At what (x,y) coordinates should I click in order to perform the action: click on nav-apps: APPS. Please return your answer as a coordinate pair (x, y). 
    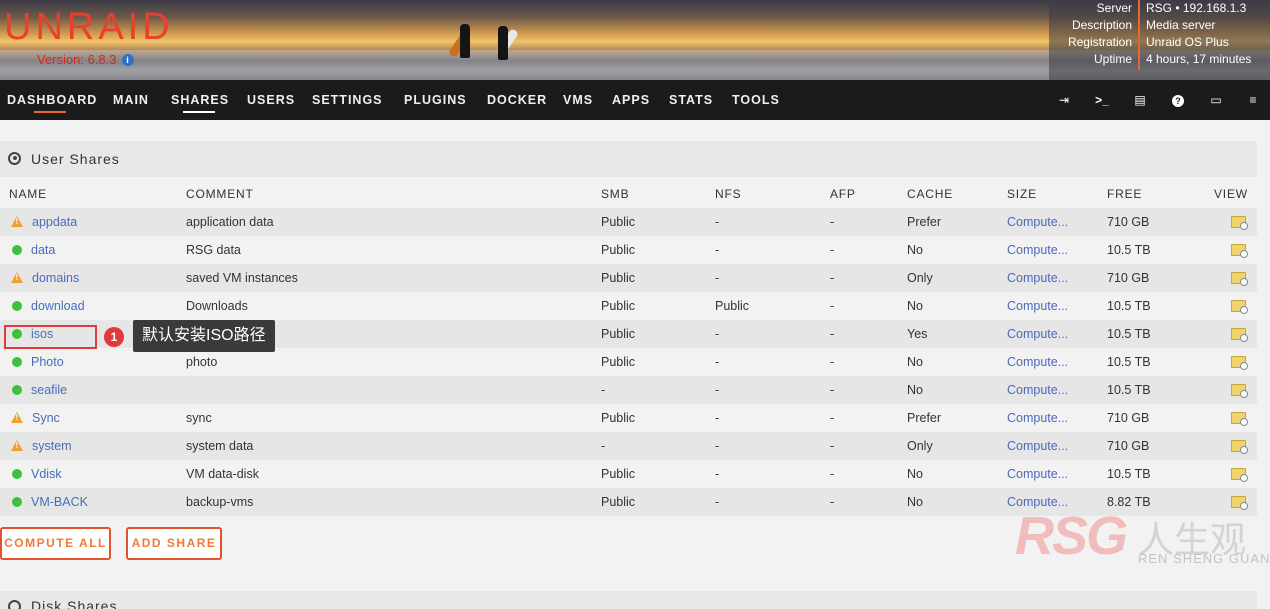
    Looking at the image, I should click on (631, 100).